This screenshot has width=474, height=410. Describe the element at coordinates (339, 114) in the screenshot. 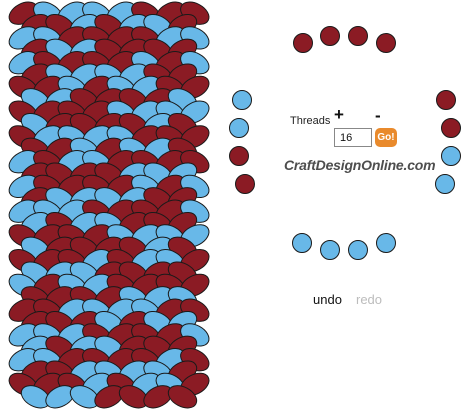

I see `add-thread-button: +` at that location.